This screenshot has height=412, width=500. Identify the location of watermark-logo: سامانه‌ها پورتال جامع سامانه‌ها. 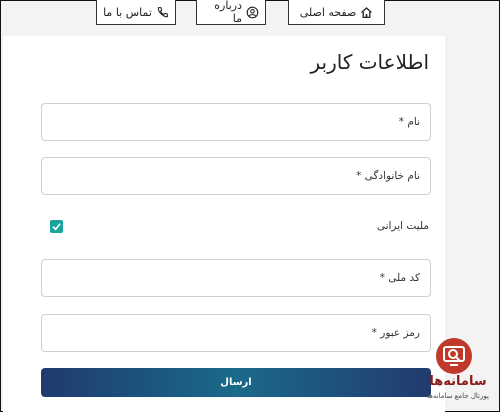
(458, 373).